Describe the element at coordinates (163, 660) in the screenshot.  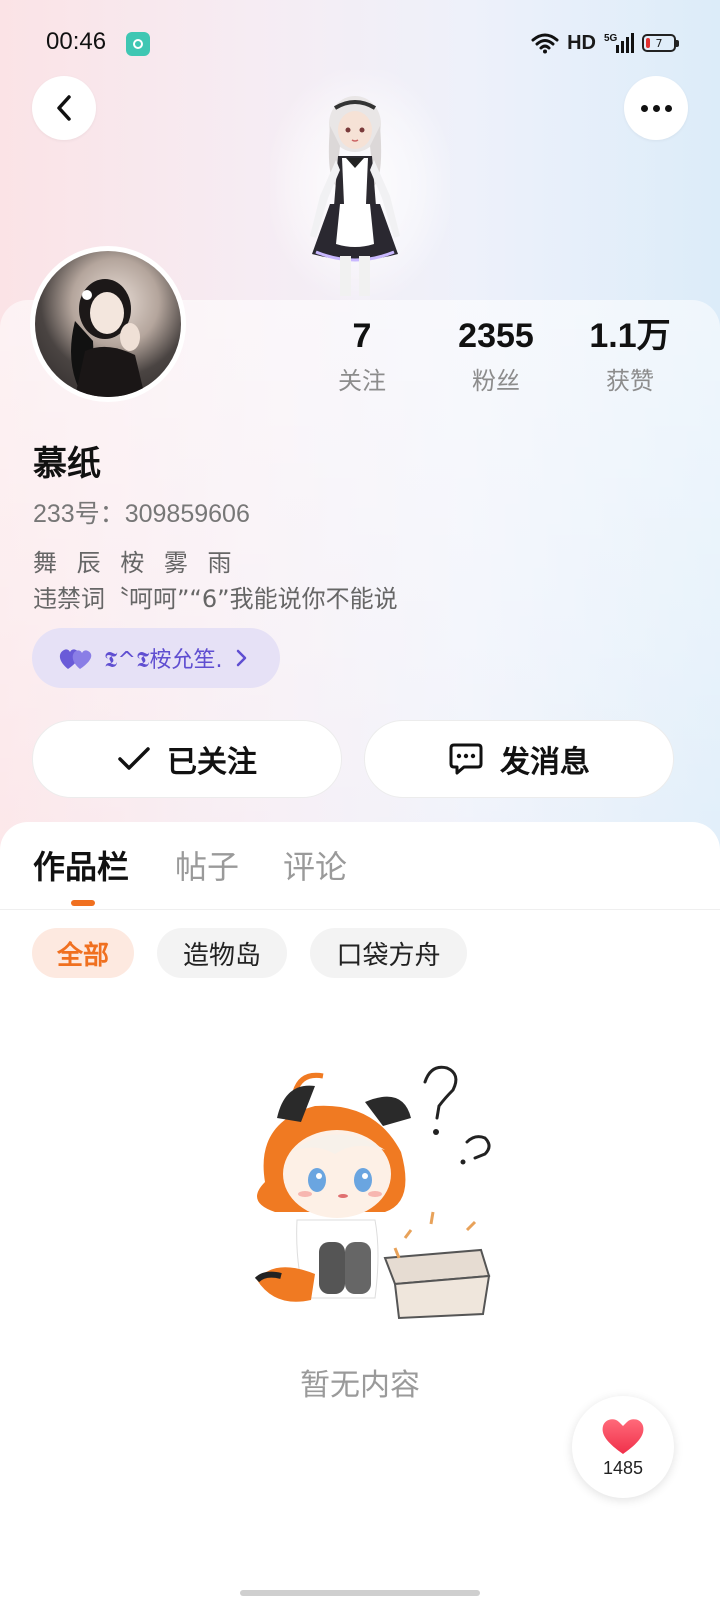
I see `group-name: 𝕿^𝕿桉允笙.` at that location.